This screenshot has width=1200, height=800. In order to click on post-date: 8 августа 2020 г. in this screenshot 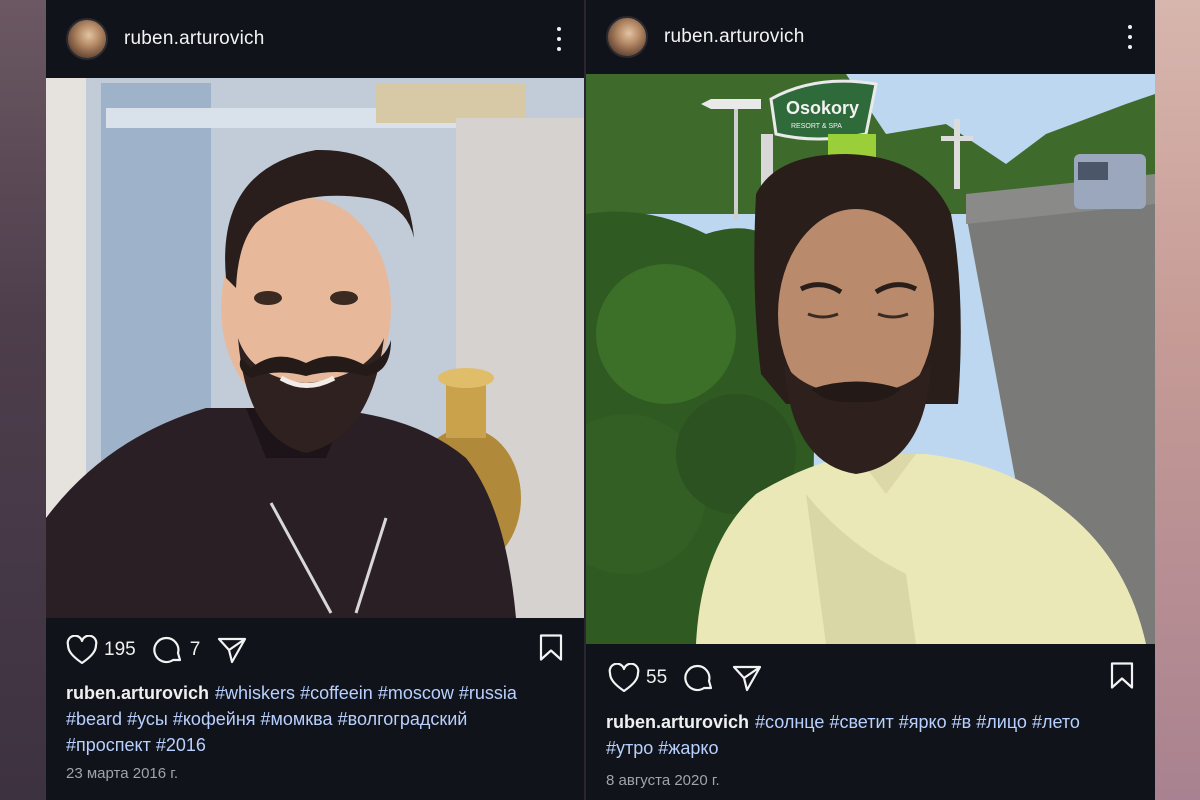, I will do `click(663, 780)`.